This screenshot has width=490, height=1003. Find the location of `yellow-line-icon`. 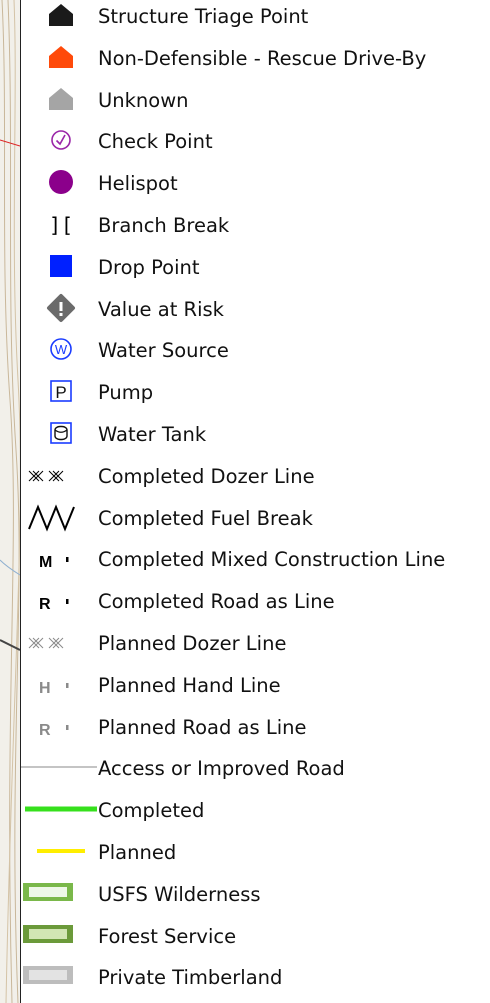

yellow-line-icon is located at coordinates (60, 856).